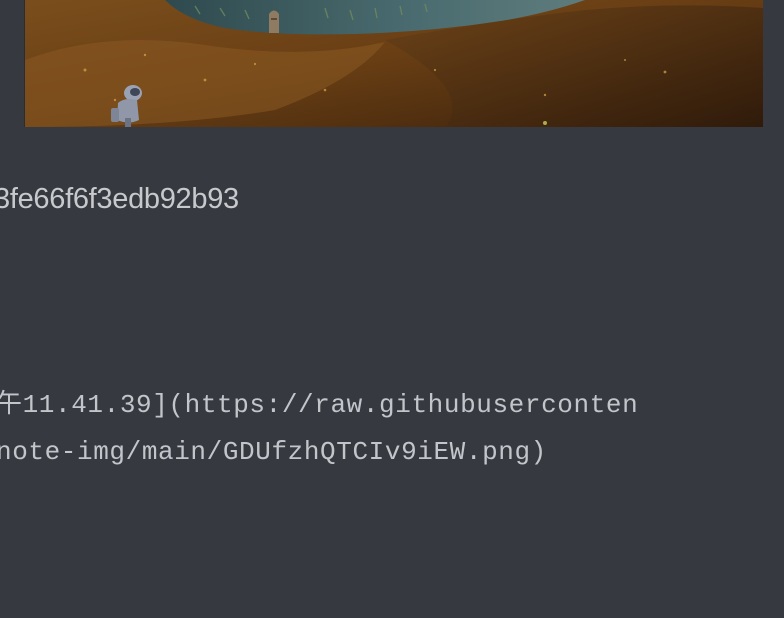 The width and height of the screenshot is (784, 618). What do you see at coordinates (119, 199) in the screenshot?
I see `commit-hash-text: 3fe66f6f3edb92b93` at bounding box center [119, 199].